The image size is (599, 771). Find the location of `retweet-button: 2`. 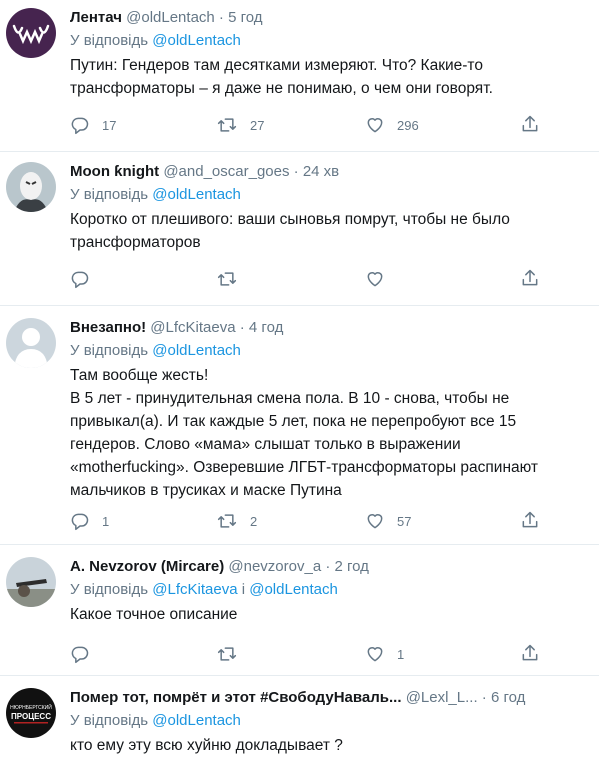

retweet-button: 2 is located at coordinates (236, 521).